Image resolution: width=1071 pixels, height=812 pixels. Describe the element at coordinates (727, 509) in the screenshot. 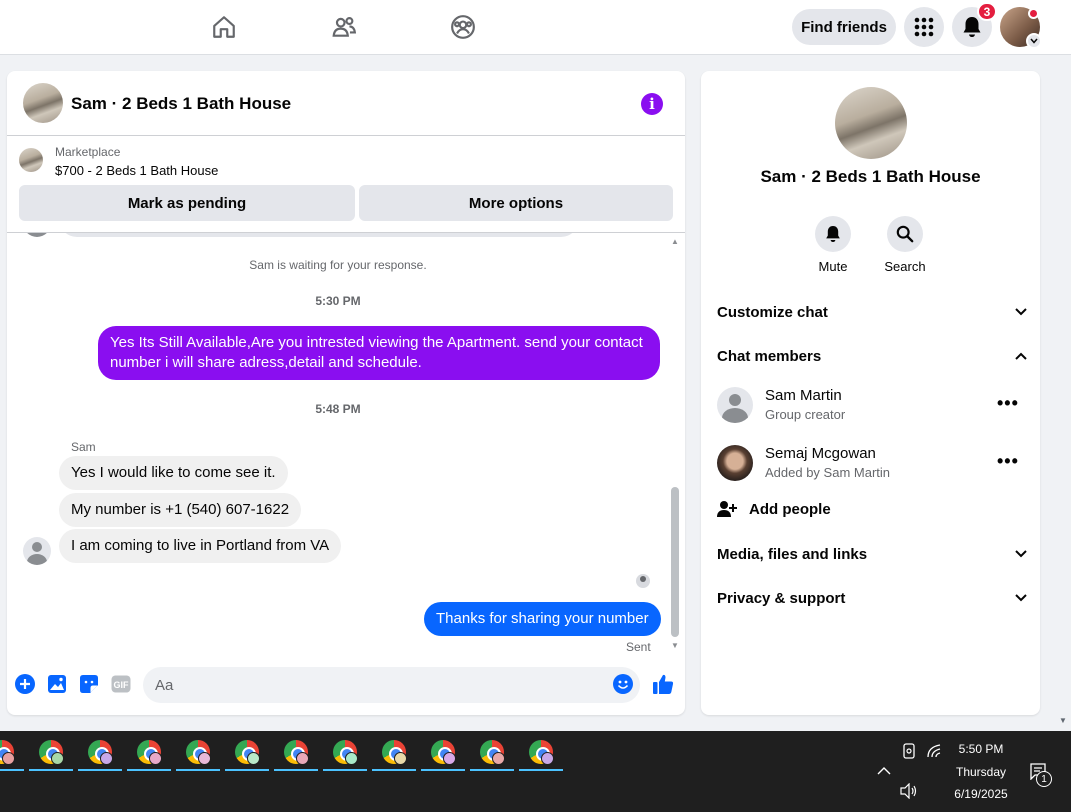

I see `add-person-icon` at that location.